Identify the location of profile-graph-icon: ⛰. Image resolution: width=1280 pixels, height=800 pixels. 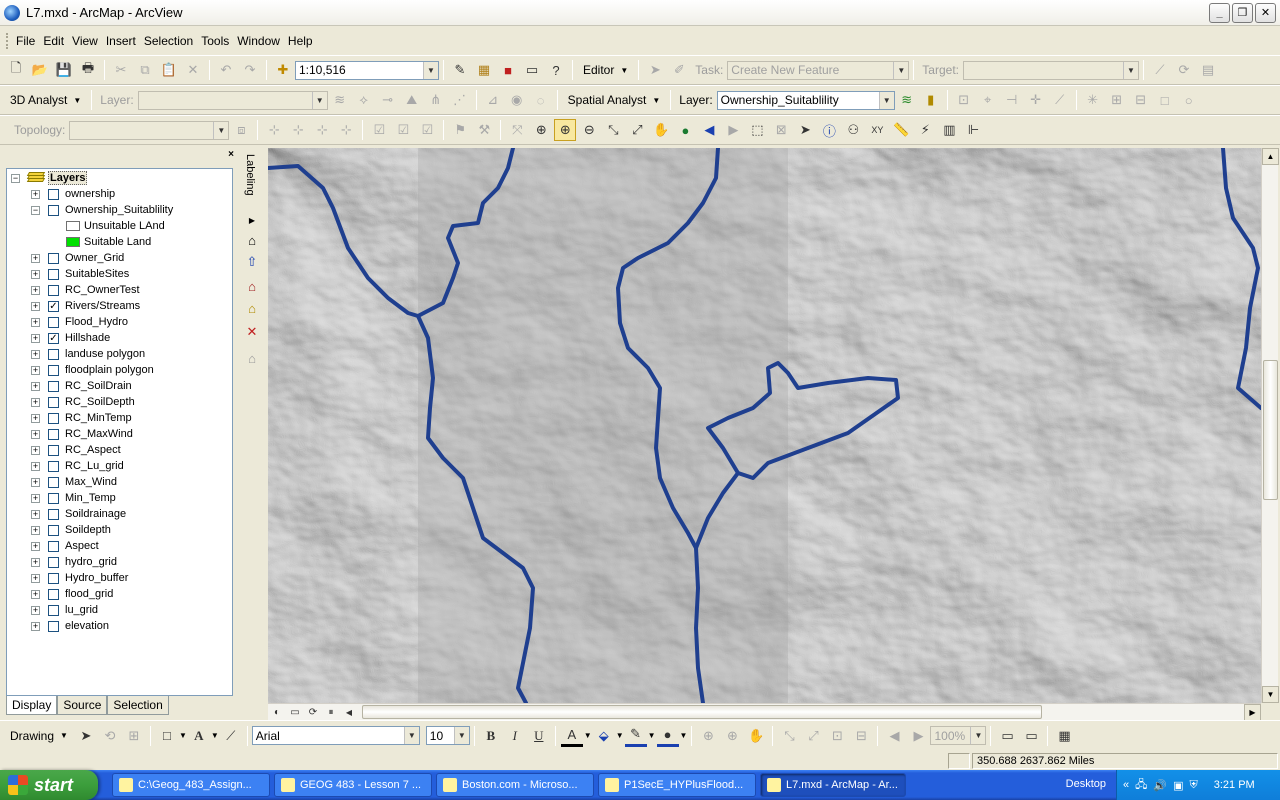
(412, 100).